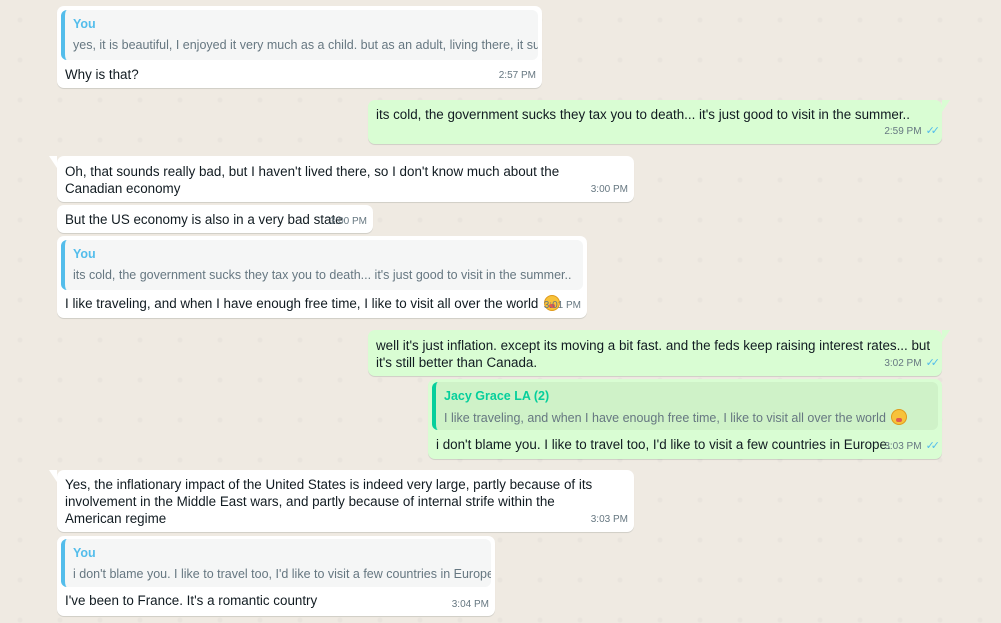 This screenshot has height=623, width=1001. What do you see at coordinates (562, 305) in the screenshot?
I see `message-time: 3:01 PM` at bounding box center [562, 305].